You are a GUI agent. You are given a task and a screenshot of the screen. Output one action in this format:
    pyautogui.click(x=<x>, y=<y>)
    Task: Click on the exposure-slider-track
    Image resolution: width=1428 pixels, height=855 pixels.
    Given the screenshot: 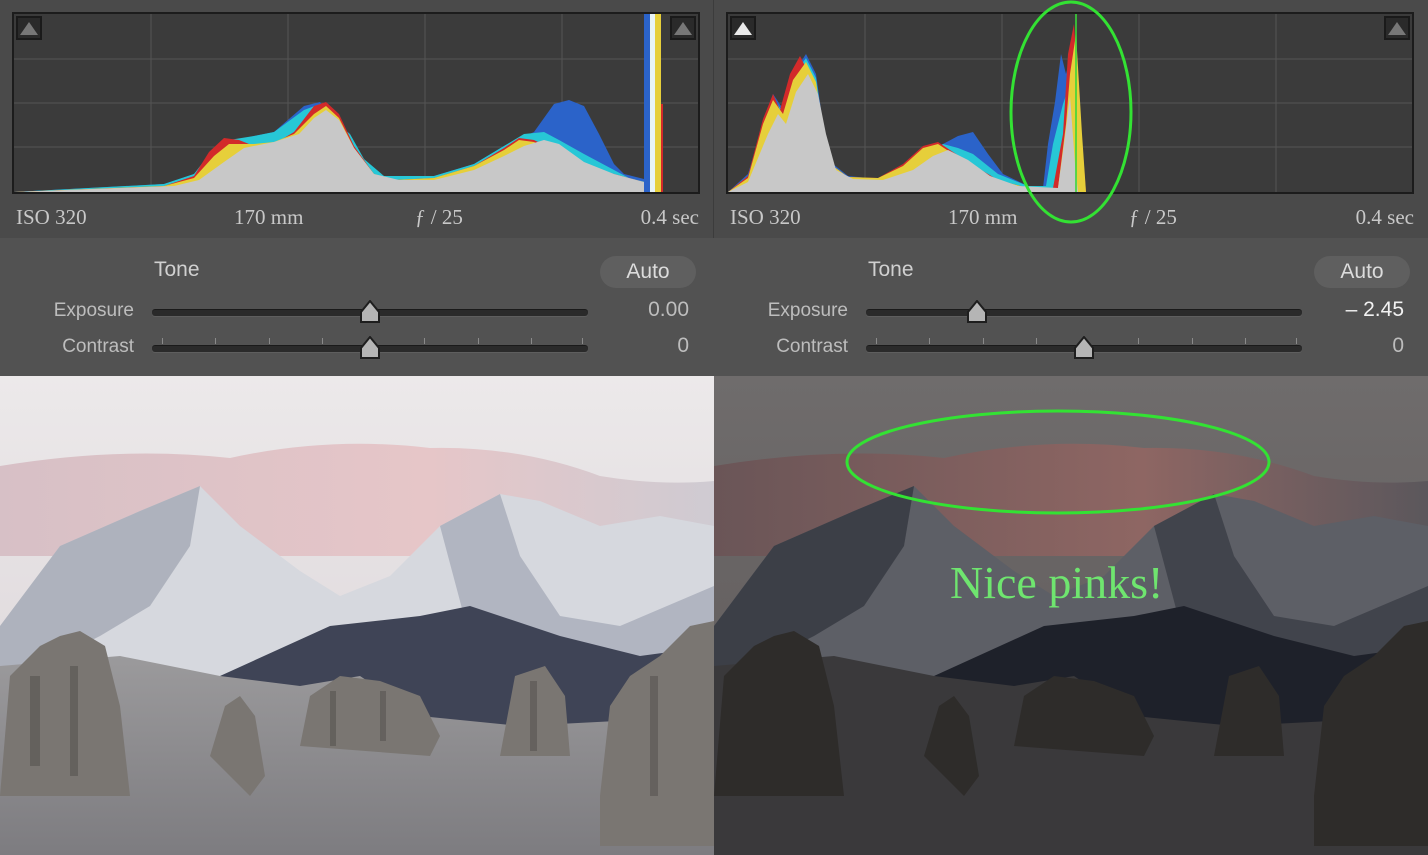 What is the action you would take?
    pyautogui.click(x=1084, y=312)
    